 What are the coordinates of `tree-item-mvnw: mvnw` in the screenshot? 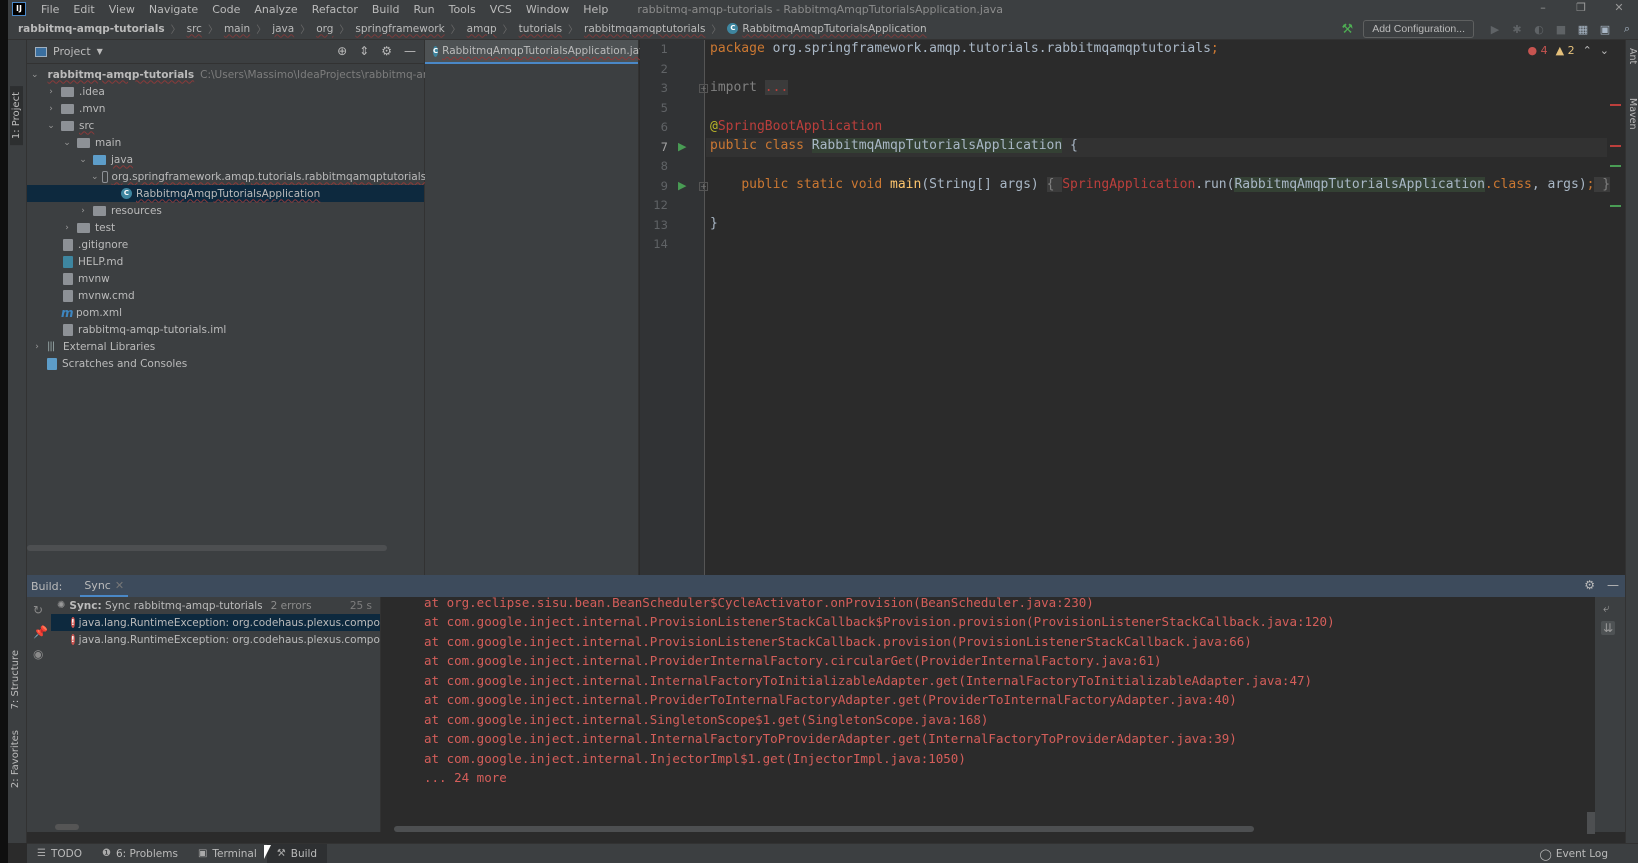 It's located at (225, 278).